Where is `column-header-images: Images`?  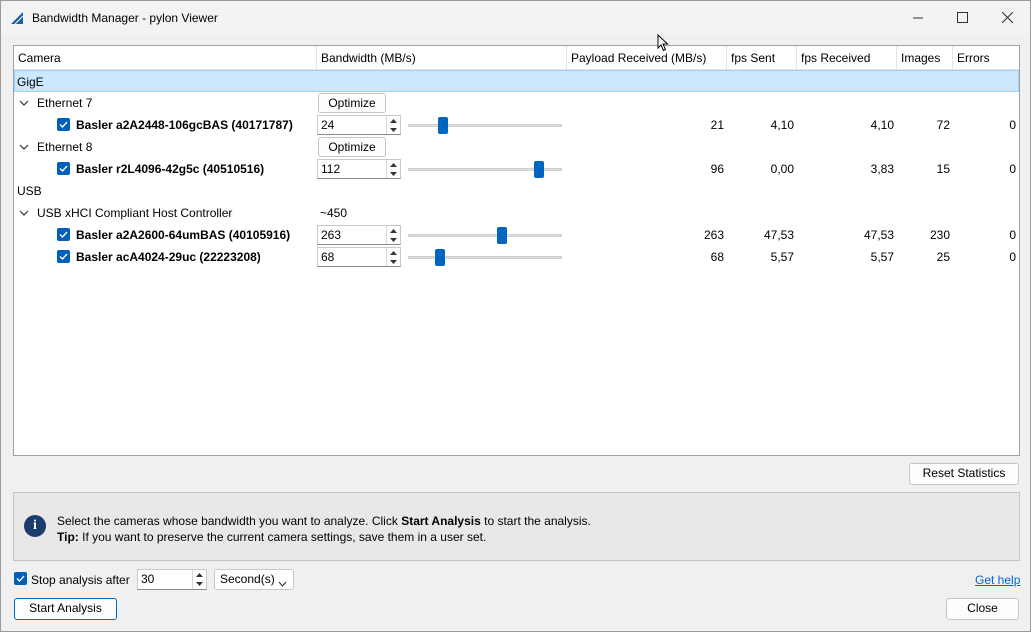
column-header-images: Images is located at coordinates (925, 58).